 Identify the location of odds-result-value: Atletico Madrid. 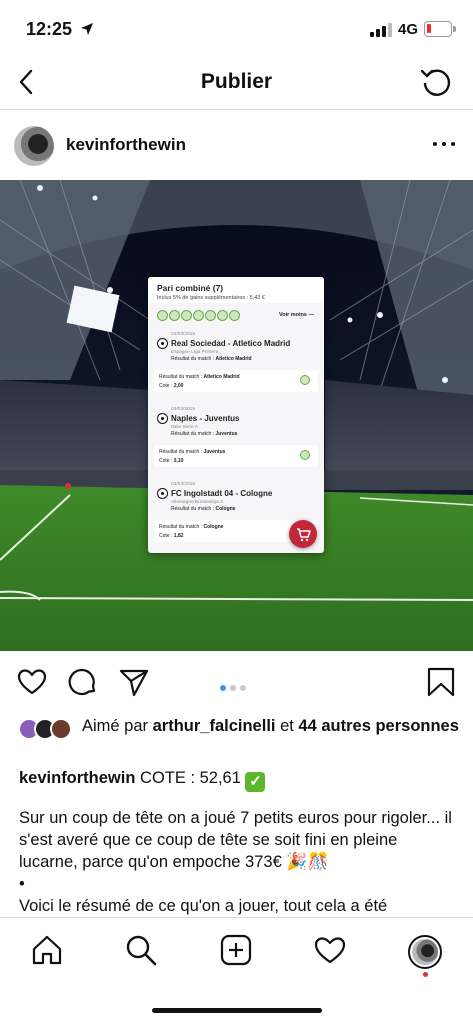
(221, 377).